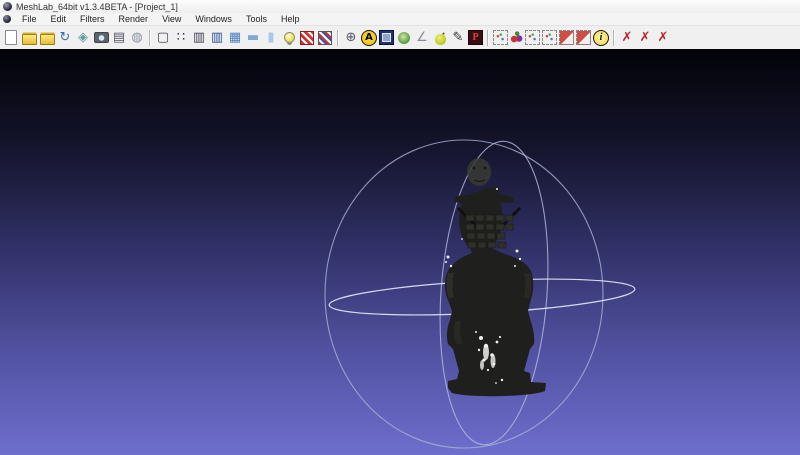 The image size is (800, 455). Describe the element at coordinates (532, 37) in the screenshot. I see `select-faces-icon` at that location.